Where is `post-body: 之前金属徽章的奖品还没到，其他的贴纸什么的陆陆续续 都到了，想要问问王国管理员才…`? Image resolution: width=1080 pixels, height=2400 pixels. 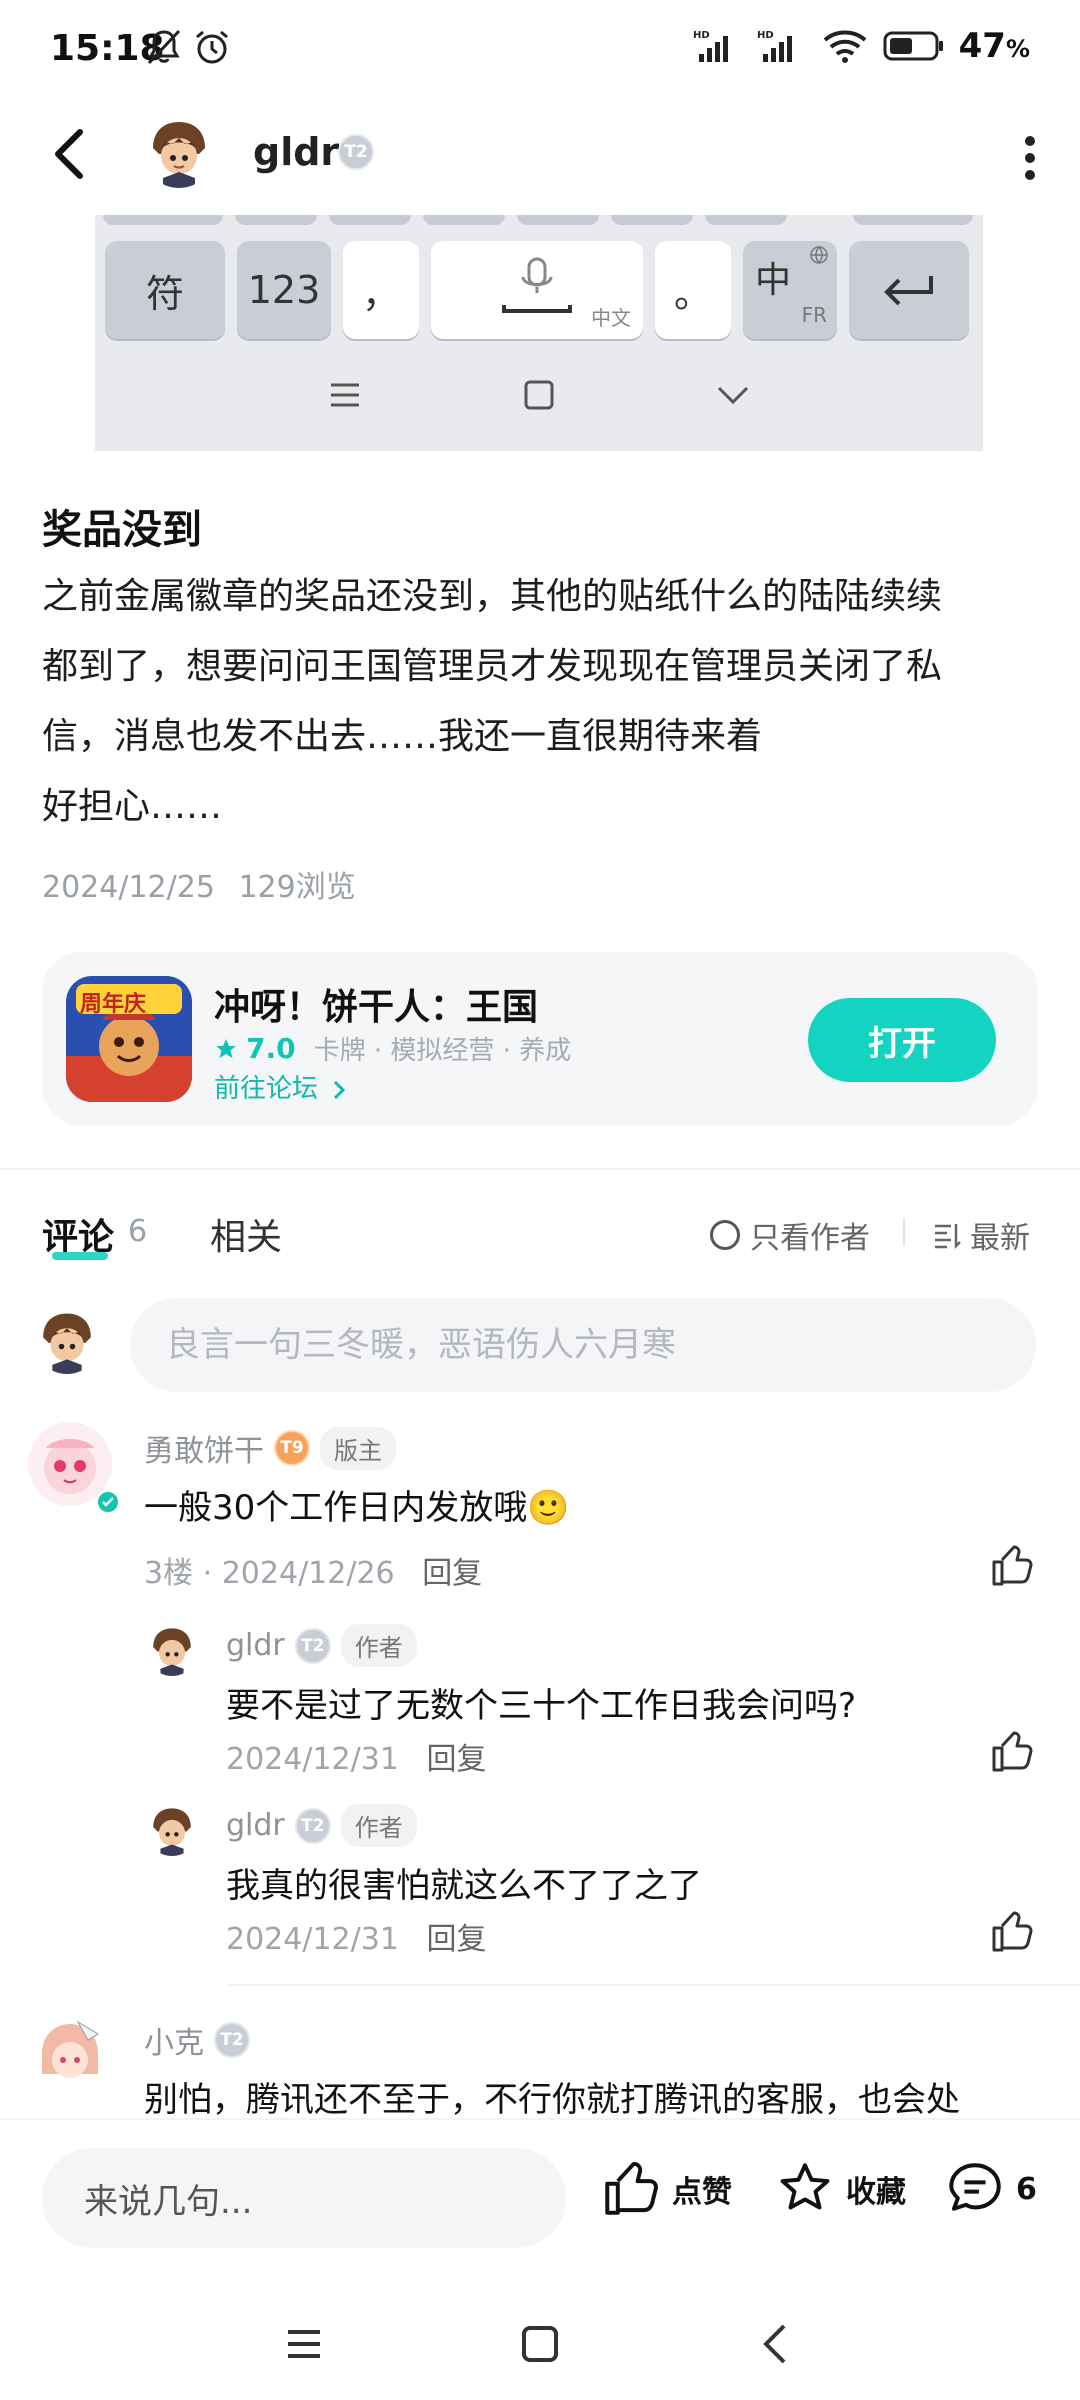 post-body: 之前金属徽章的奖品还没到，其他的贴纸什么的陆陆续续 都到了，想要问问王国管理员才… is located at coordinates (542, 702).